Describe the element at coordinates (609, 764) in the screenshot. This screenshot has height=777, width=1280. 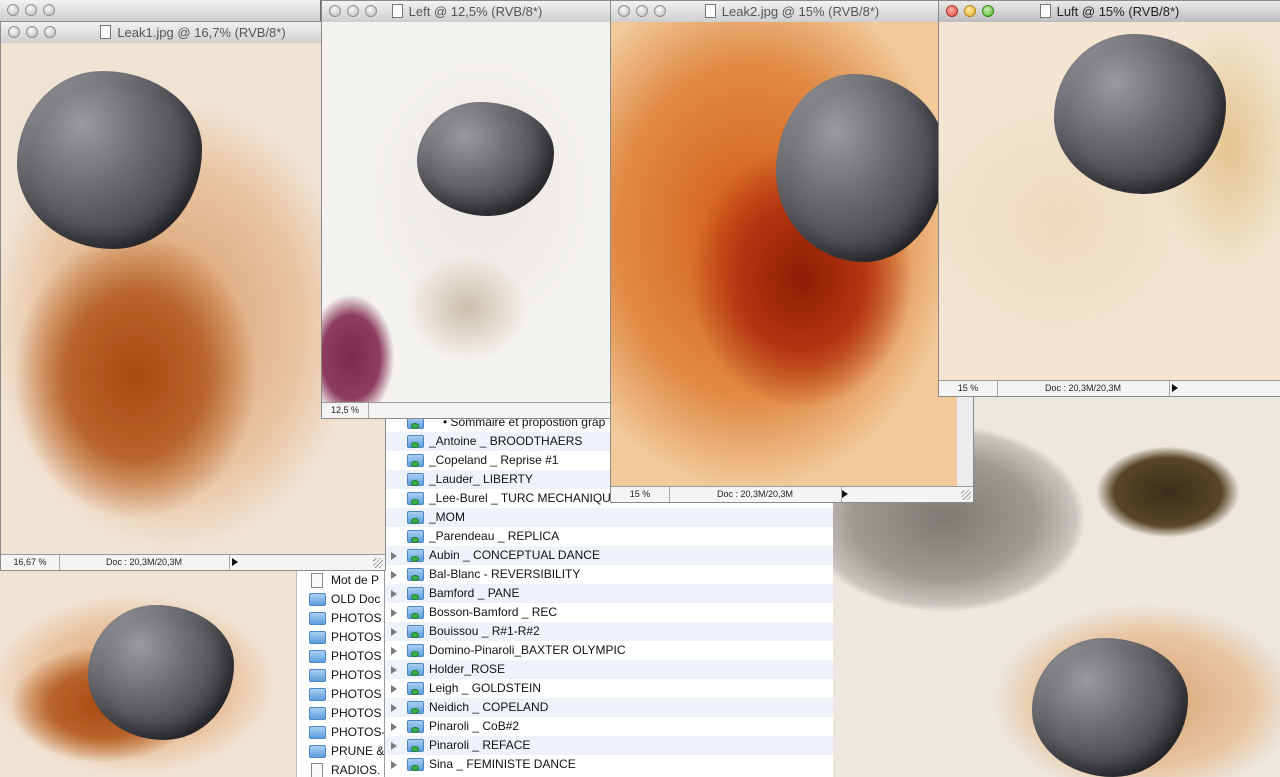
I see `list-item: Sina _ FEMINISTE DANCE` at that location.